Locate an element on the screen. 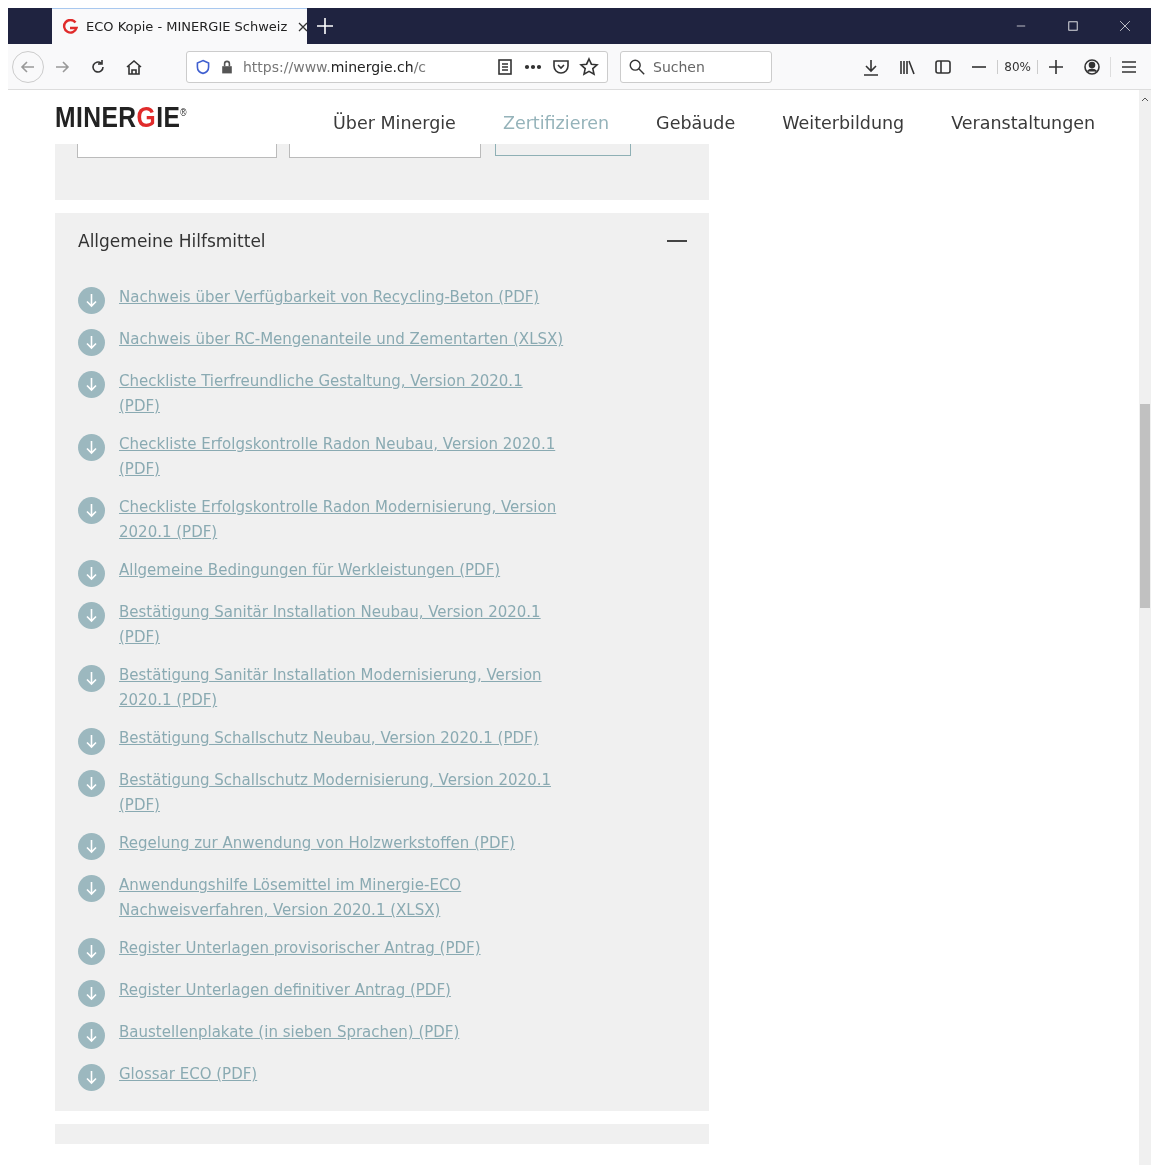  url-text: https://www.minergie.ch/c is located at coordinates (335, 66).